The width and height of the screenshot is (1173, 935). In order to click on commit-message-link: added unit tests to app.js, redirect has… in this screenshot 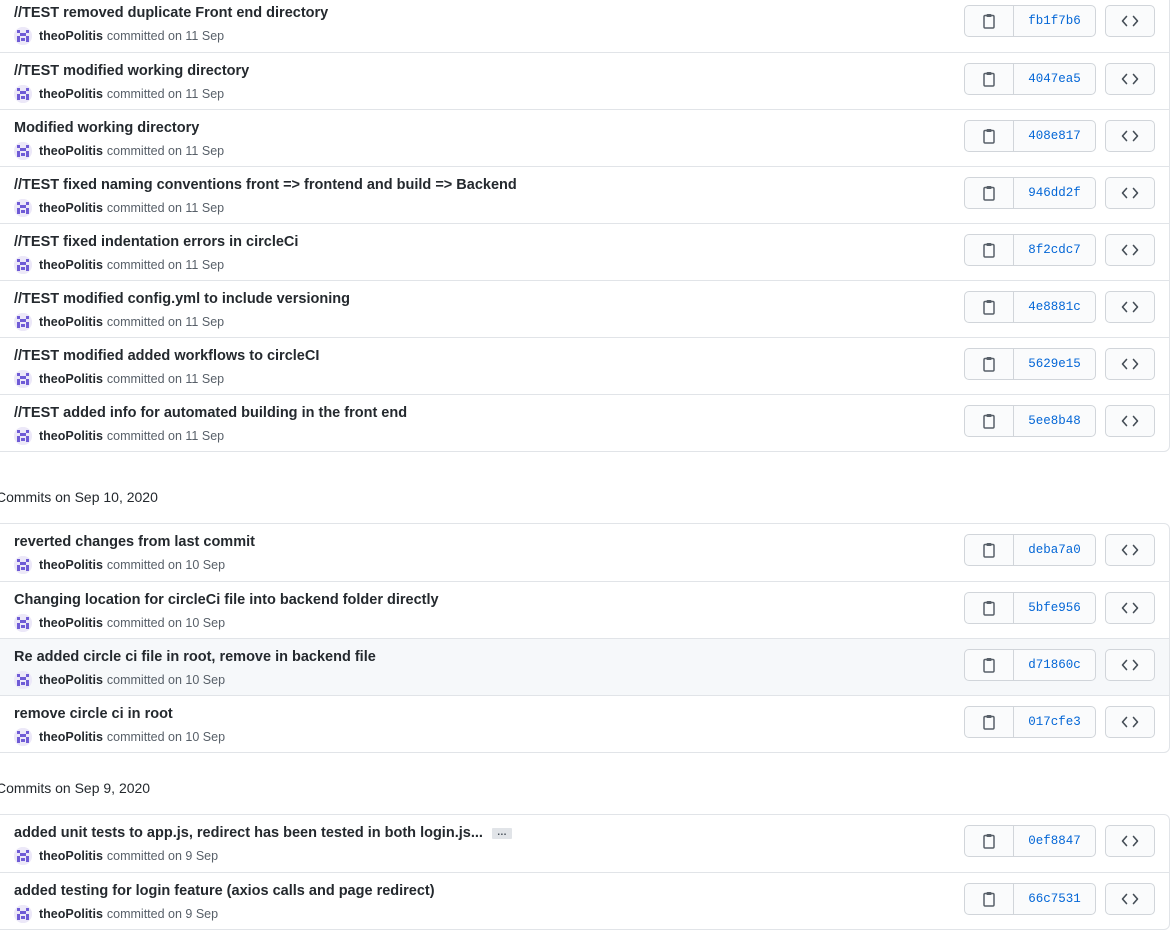, I will do `click(263, 833)`.